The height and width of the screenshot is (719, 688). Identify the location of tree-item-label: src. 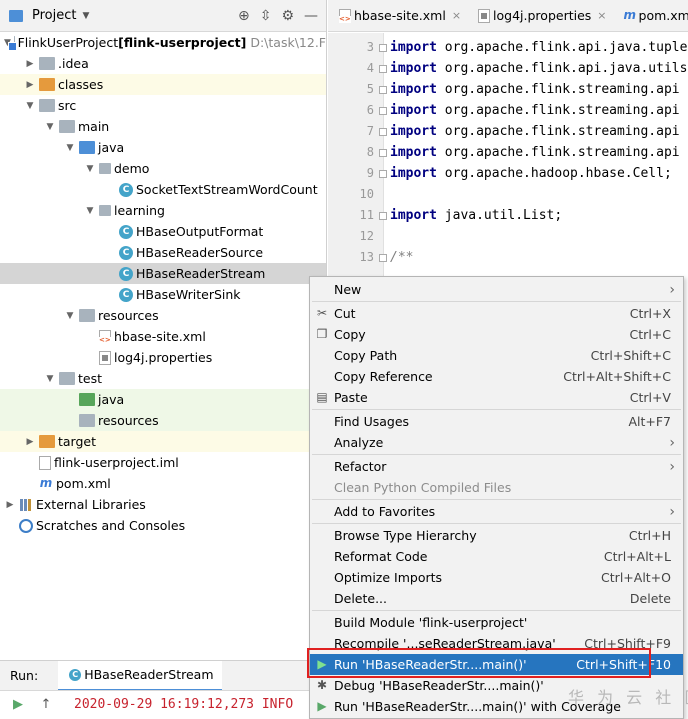
(67, 105).